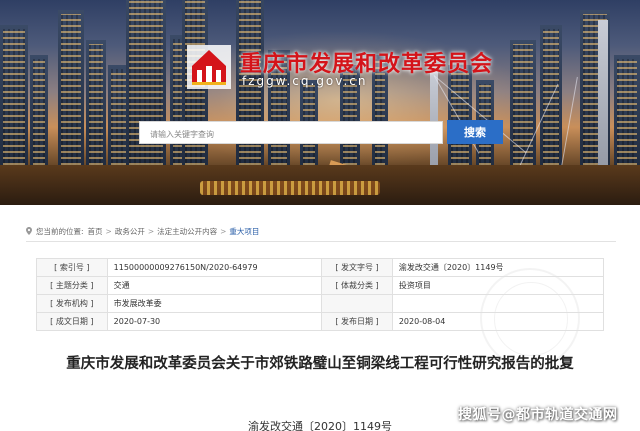  Describe the element at coordinates (214, 321) in the screenshot. I see `written-date-value: 2020-07-30` at that location.